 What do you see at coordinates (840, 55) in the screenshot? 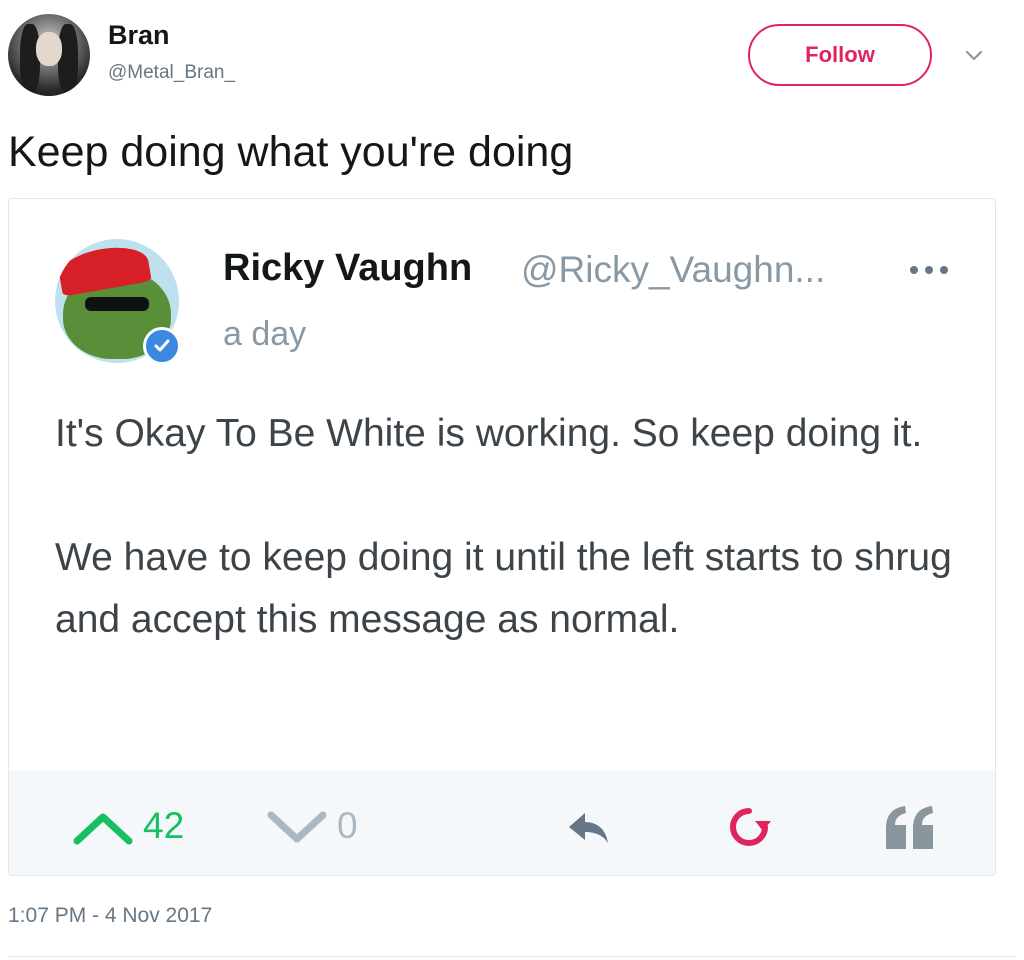
I see `follow-button: Follow` at bounding box center [840, 55].